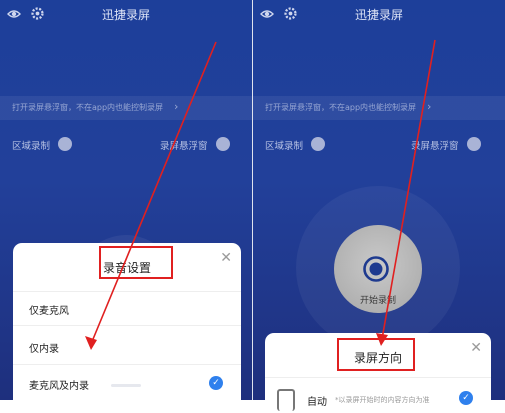  I want to click on annotation-arrowhead-right, so click(382, 339).